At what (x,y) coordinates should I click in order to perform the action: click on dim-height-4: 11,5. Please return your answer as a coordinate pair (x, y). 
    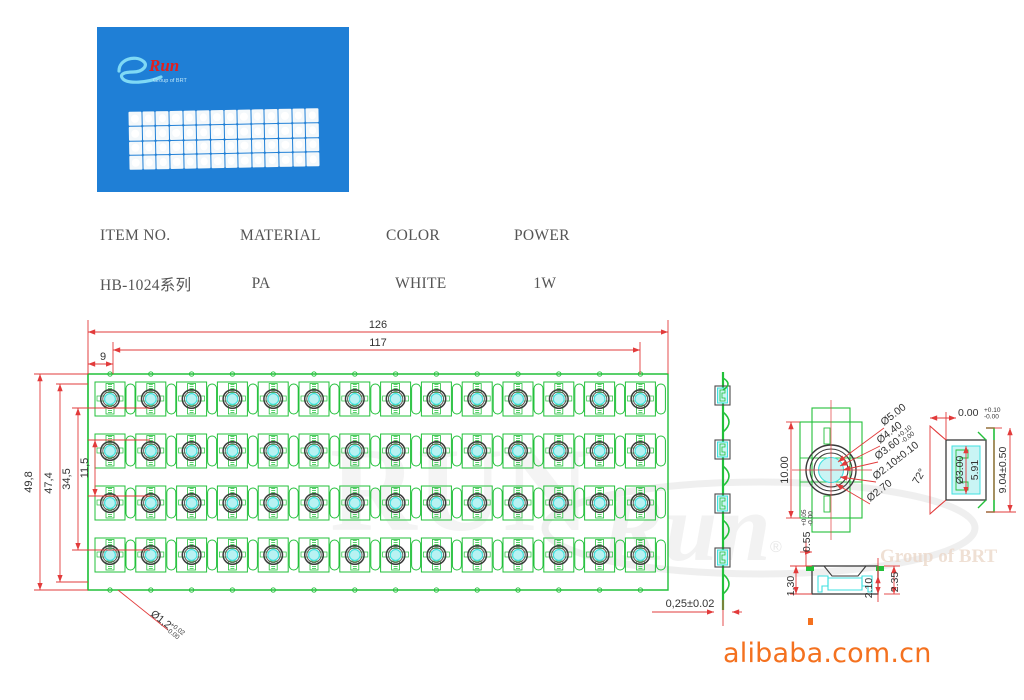
    Looking at the image, I should click on (85, 468).